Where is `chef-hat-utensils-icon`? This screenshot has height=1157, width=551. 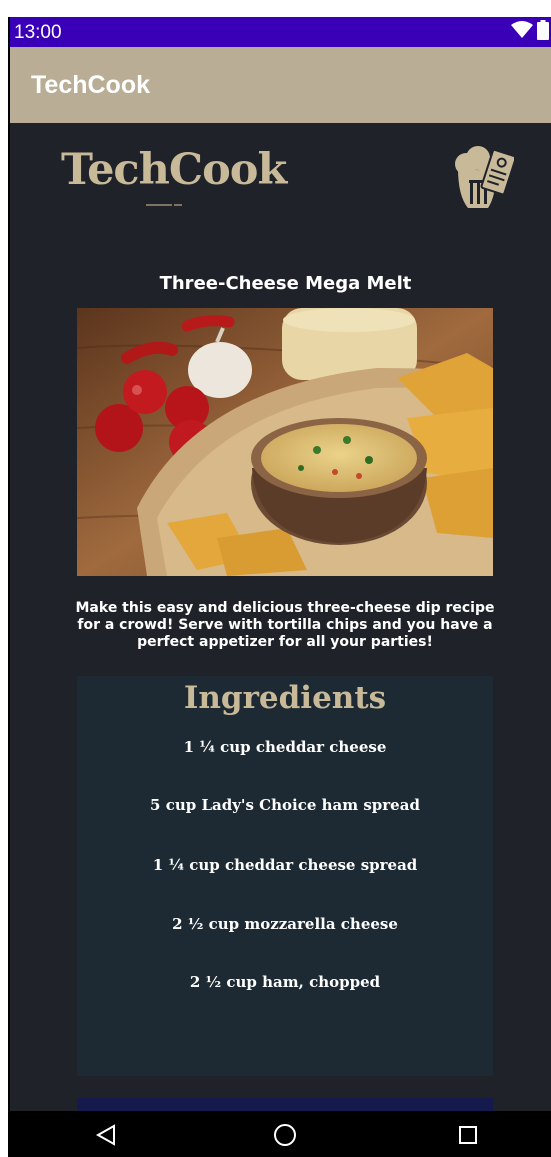
chef-hat-utensils-icon is located at coordinates (483, 180).